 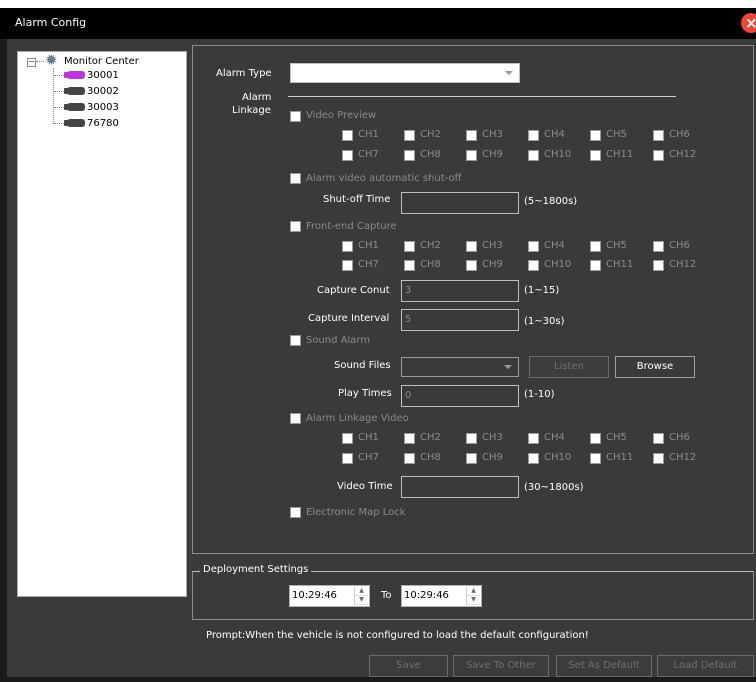 What do you see at coordinates (460, 367) in the screenshot?
I see `sound-files-select` at bounding box center [460, 367].